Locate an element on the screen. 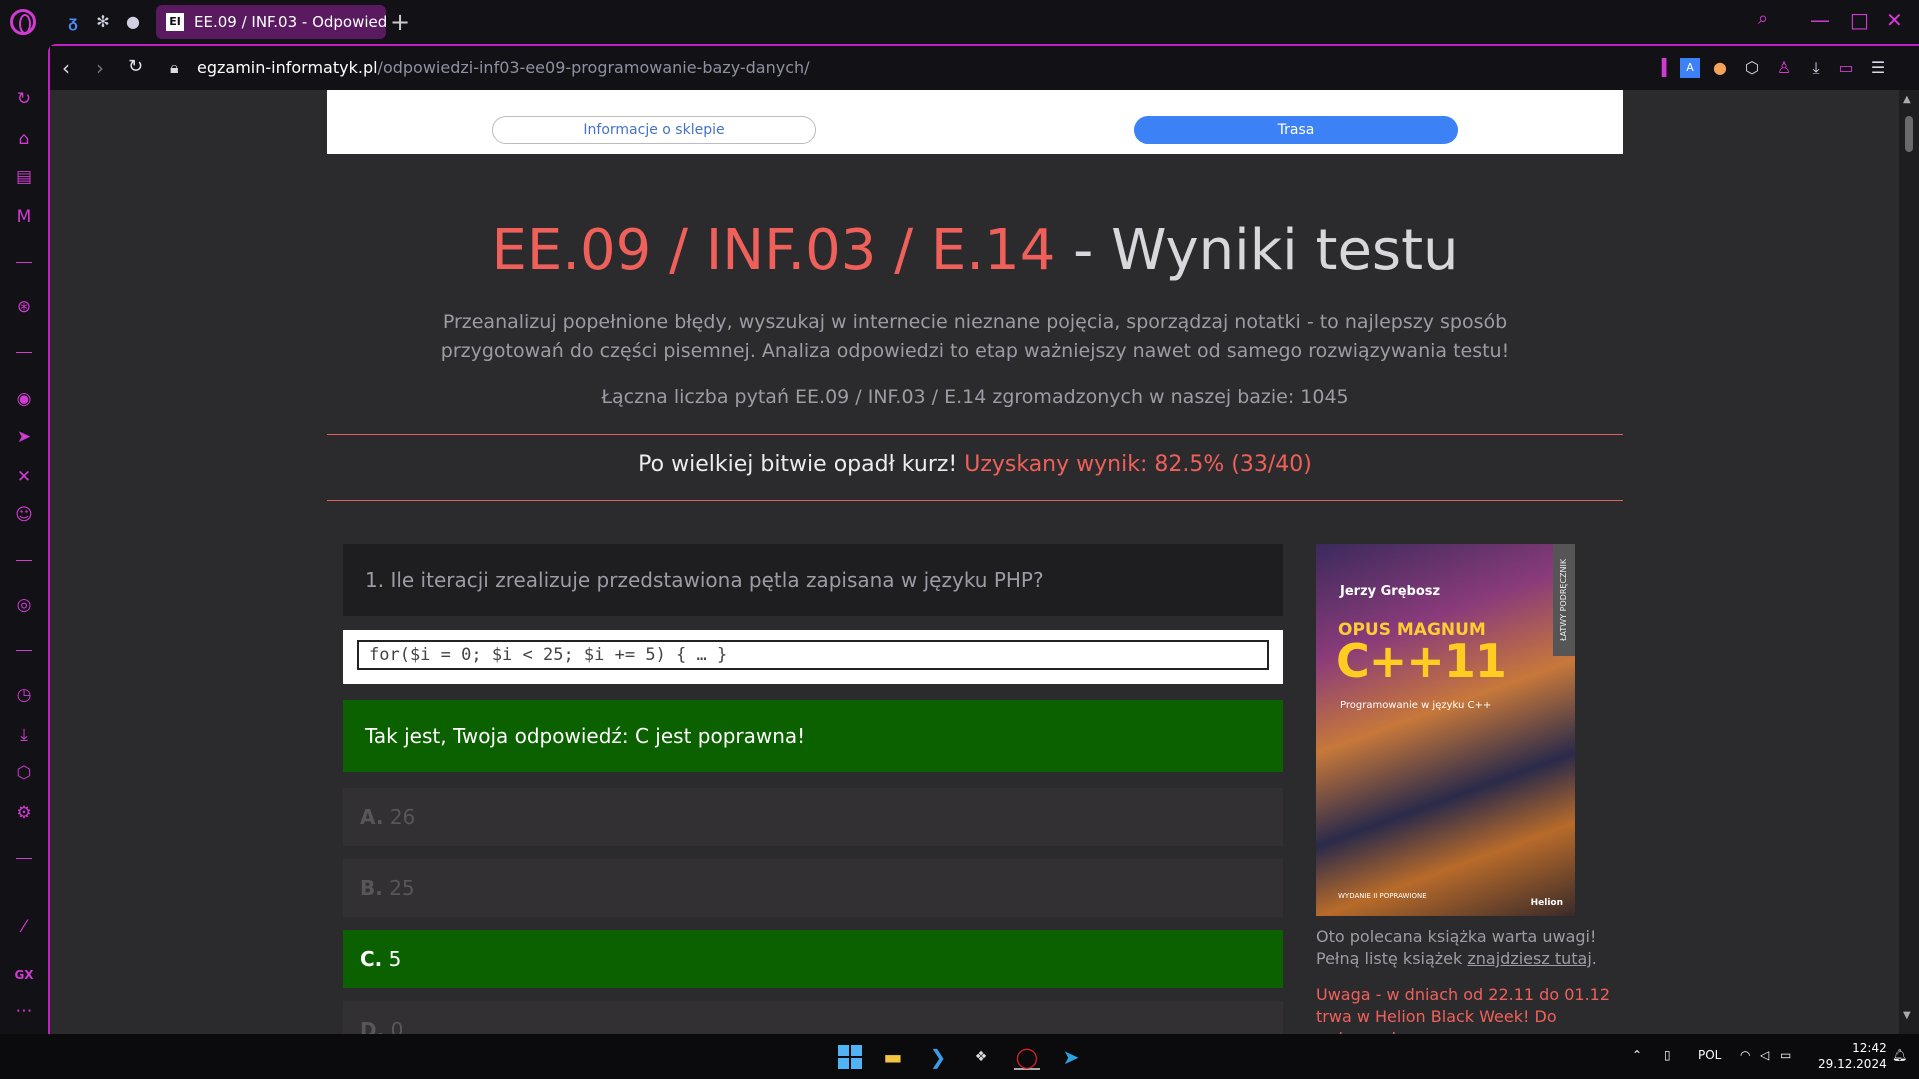 This screenshot has width=1919, height=1079. clock: 12:42 29.12.2024 is located at coordinates (1852, 1056).